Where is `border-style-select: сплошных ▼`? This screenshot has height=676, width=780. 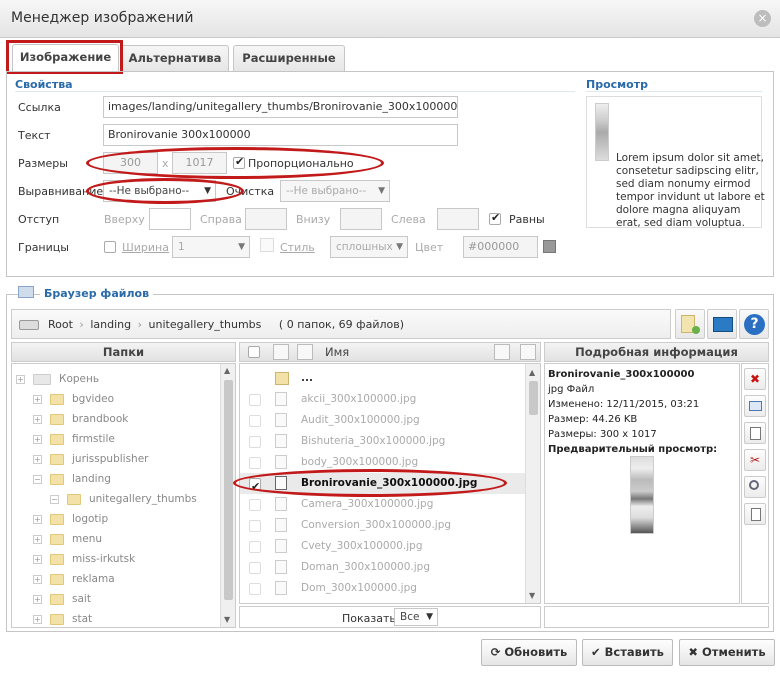 border-style-select: сплошных ▼ is located at coordinates (369, 247).